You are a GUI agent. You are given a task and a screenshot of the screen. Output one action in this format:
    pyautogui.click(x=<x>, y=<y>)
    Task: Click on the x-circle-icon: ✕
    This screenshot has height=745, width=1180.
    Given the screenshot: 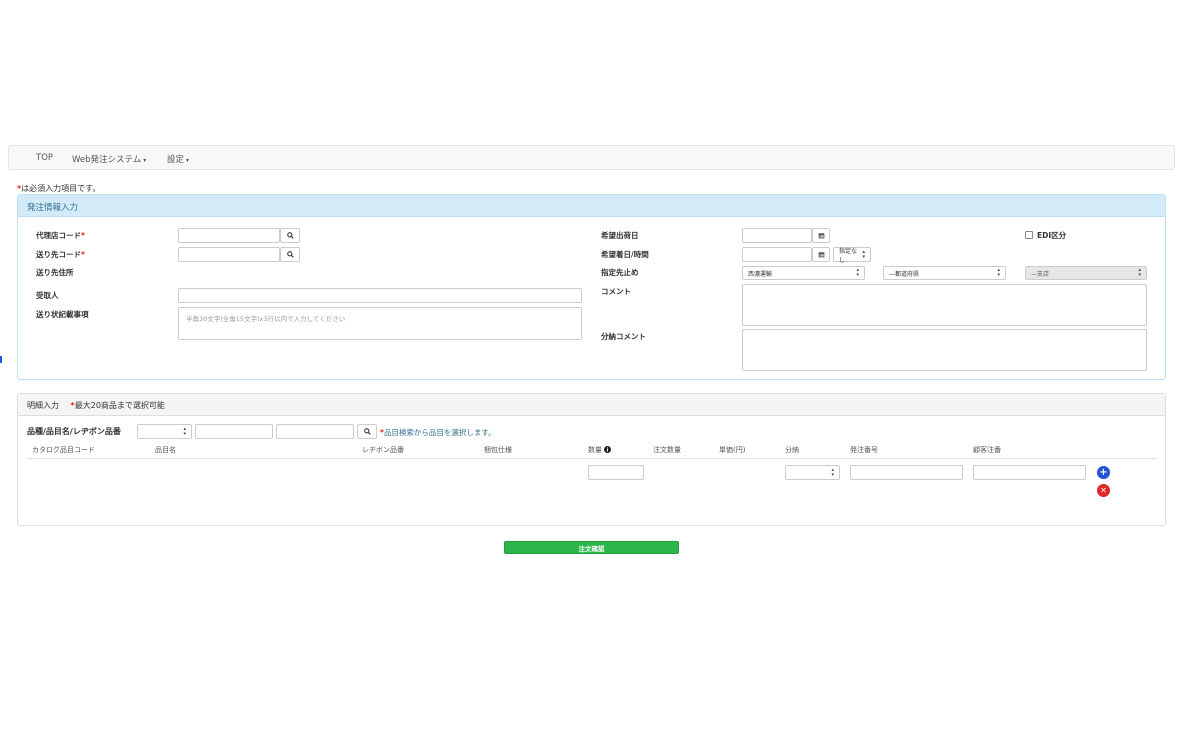 What is the action you would take?
    pyautogui.click(x=1103, y=490)
    